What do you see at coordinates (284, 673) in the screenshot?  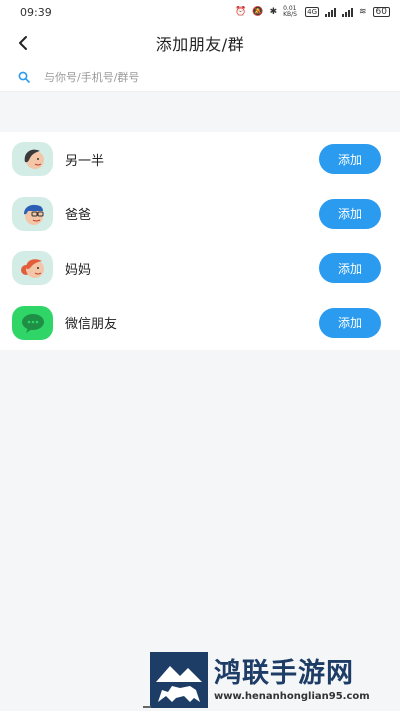 I see `watermark-title: 鸿联手游网` at bounding box center [284, 673].